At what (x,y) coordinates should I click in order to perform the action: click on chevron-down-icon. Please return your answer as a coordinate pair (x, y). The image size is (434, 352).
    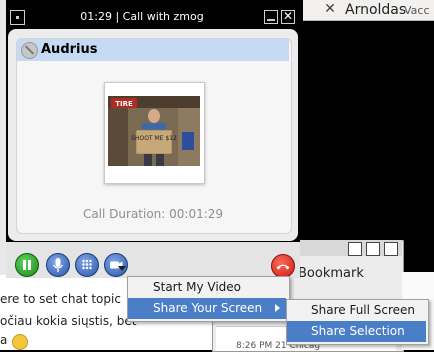
    Looking at the image, I should click on (122, 268).